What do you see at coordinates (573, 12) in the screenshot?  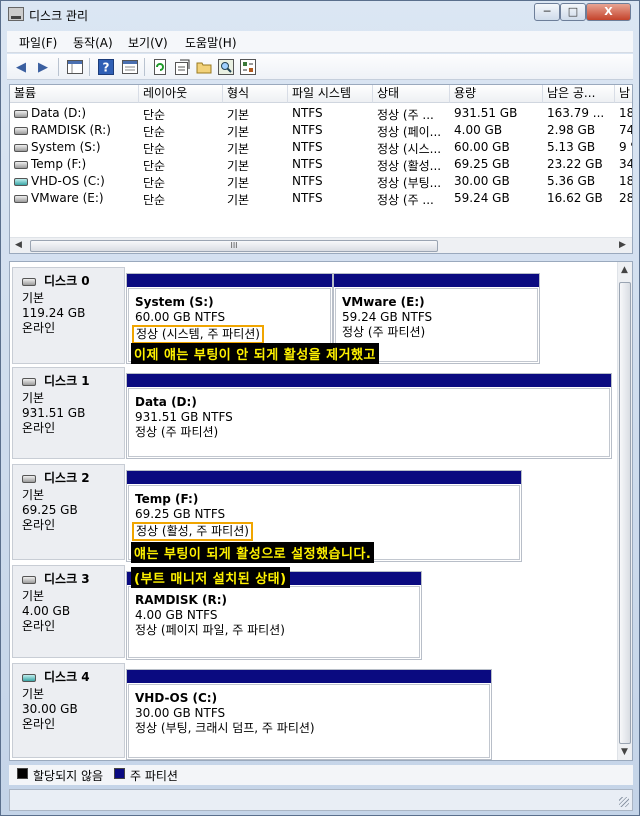 I see `maximize-button: □` at bounding box center [573, 12].